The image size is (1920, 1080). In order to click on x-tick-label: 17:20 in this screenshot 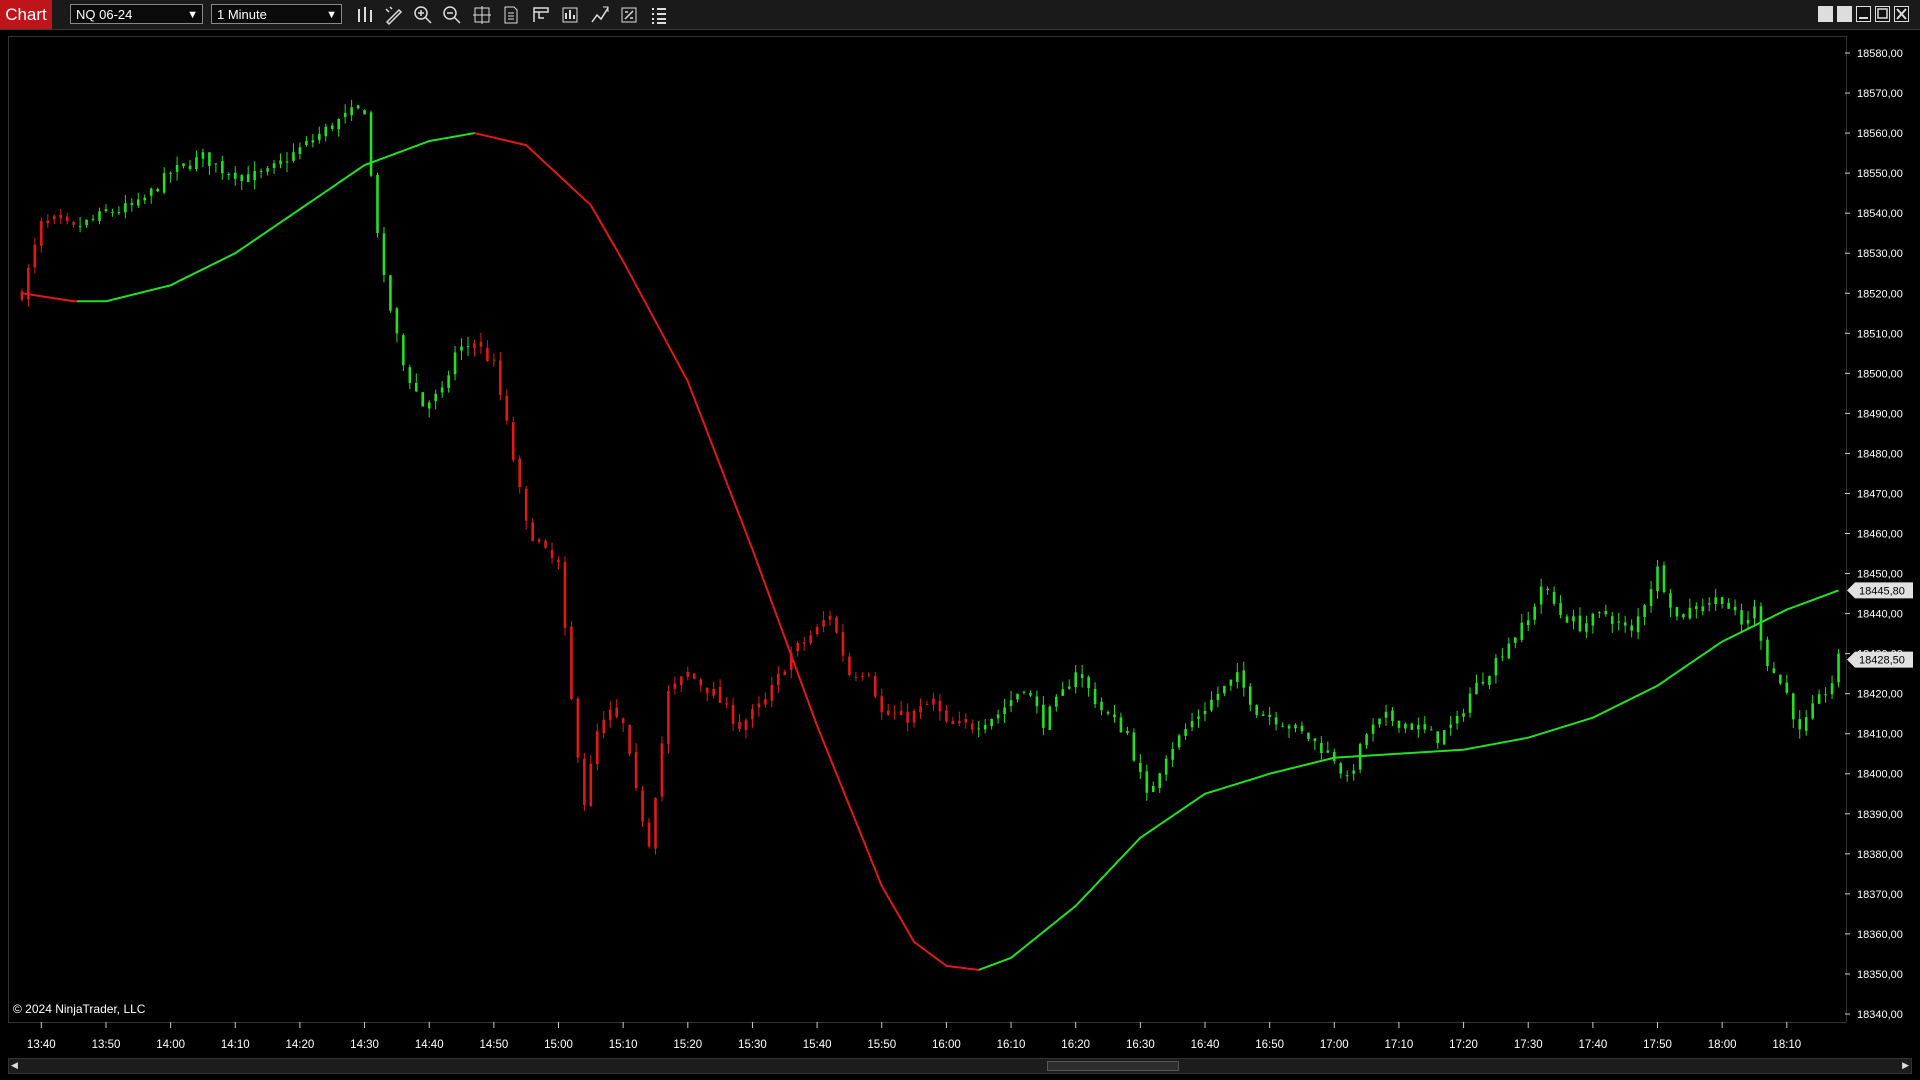, I will do `click(1463, 1045)`.